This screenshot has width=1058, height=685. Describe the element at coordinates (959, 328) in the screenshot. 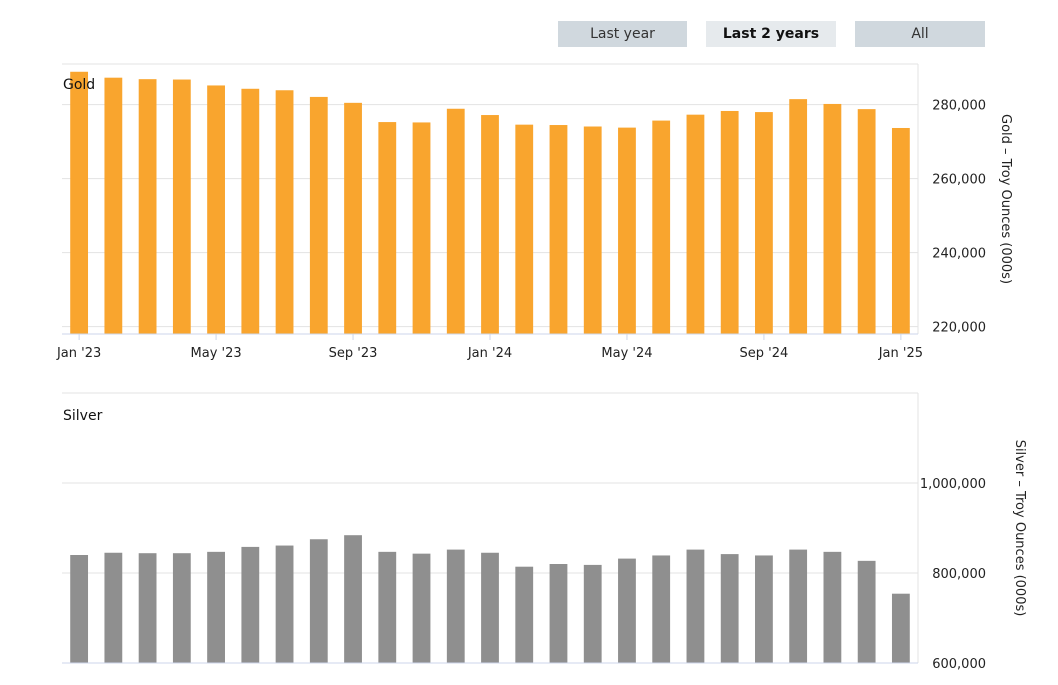

I see `gold-y-tick-label: 220,000` at that location.